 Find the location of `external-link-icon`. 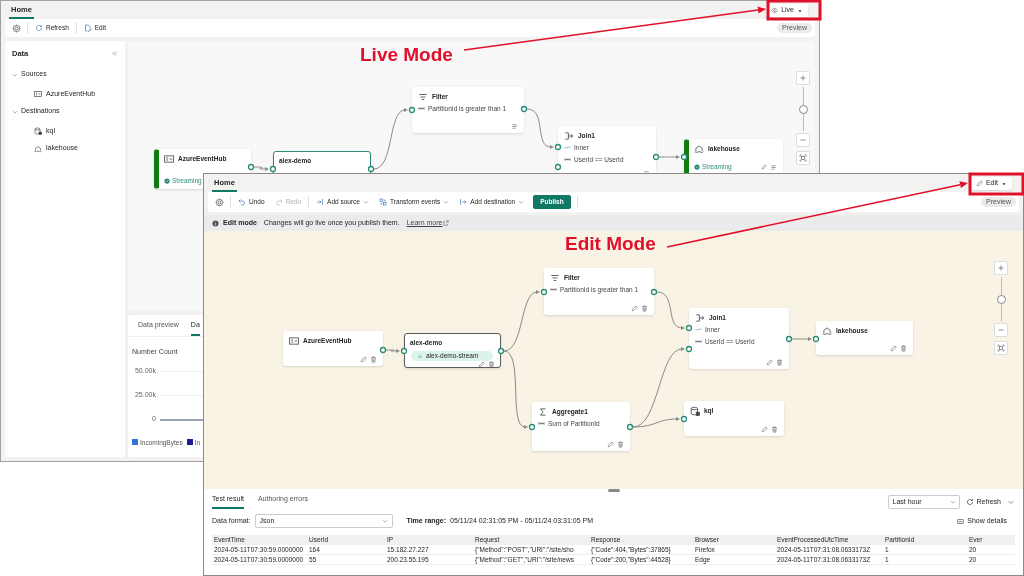

external-link-icon is located at coordinates (446, 223).